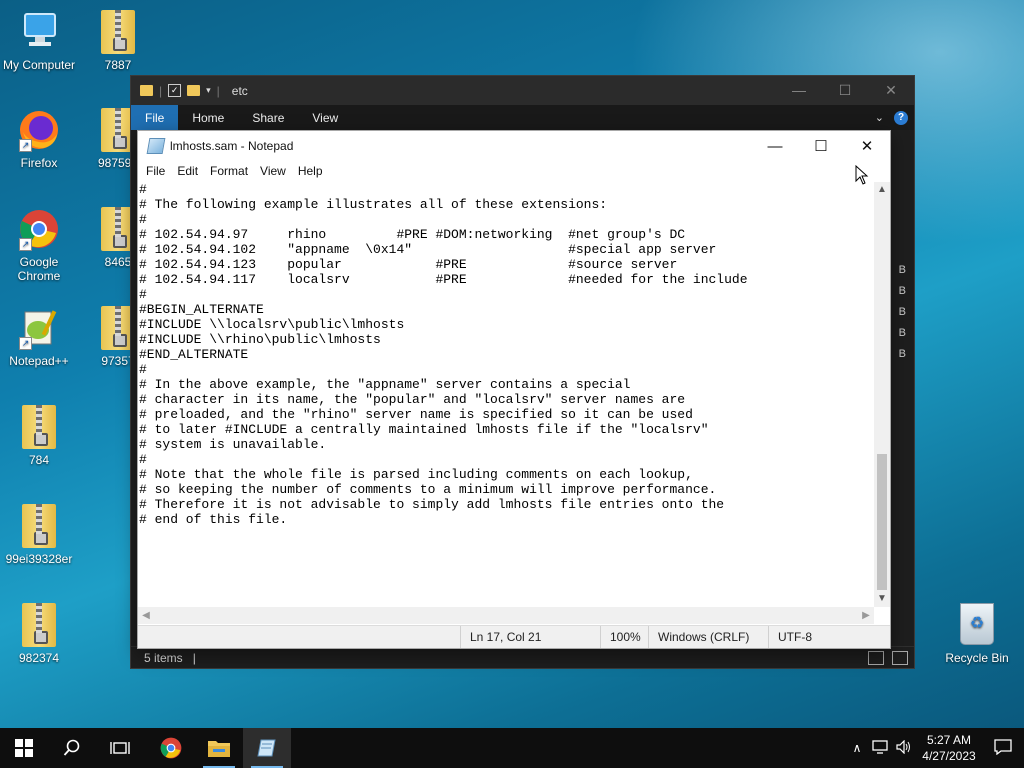 This screenshot has height=768, width=1024. Describe the element at coordinates (880, 748) in the screenshot. I see `network-icon` at that location.